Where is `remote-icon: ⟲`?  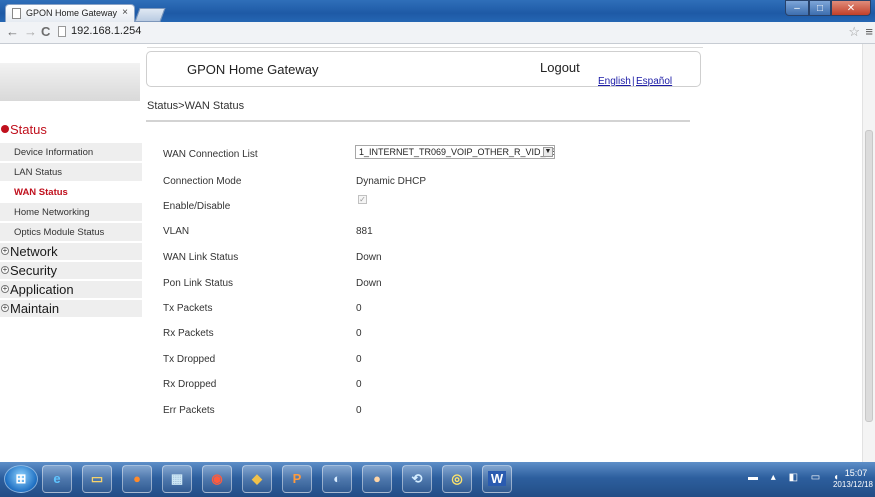 remote-icon: ⟲ is located at coordinates (417, 479).